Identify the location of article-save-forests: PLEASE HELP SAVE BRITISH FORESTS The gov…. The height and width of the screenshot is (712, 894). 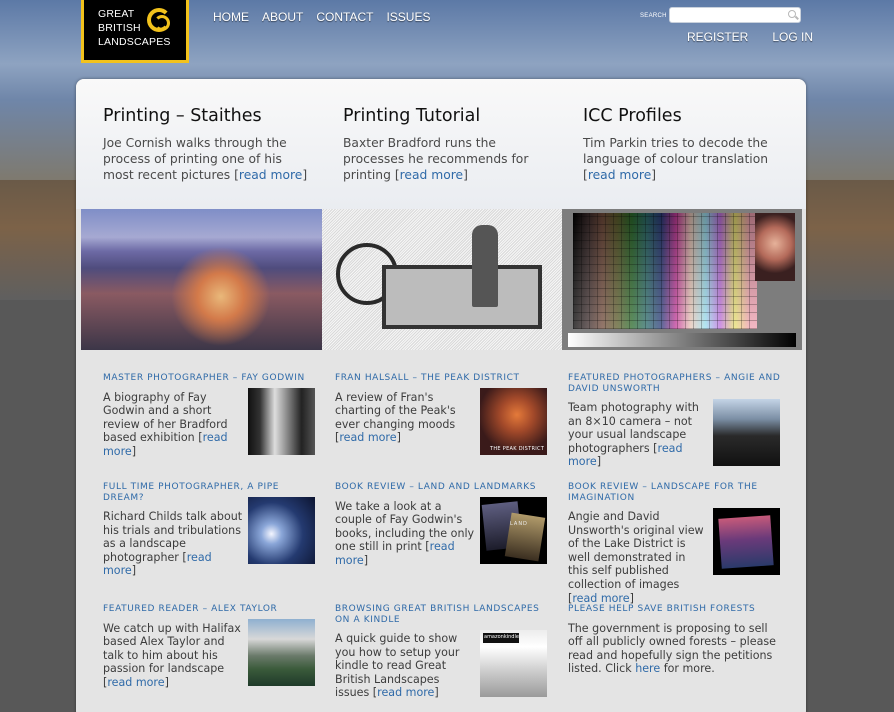
(675, 640).